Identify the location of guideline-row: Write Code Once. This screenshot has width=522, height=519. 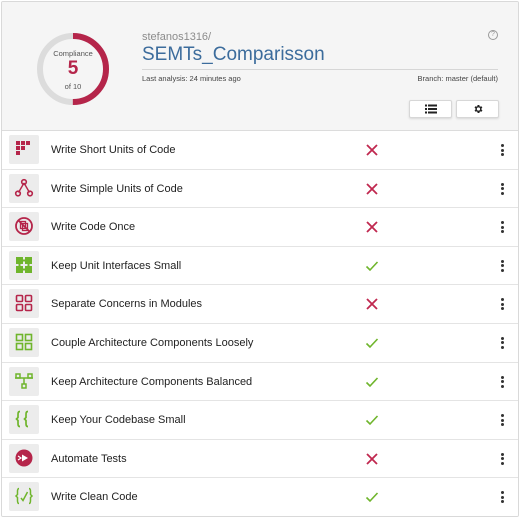
(260, 227).